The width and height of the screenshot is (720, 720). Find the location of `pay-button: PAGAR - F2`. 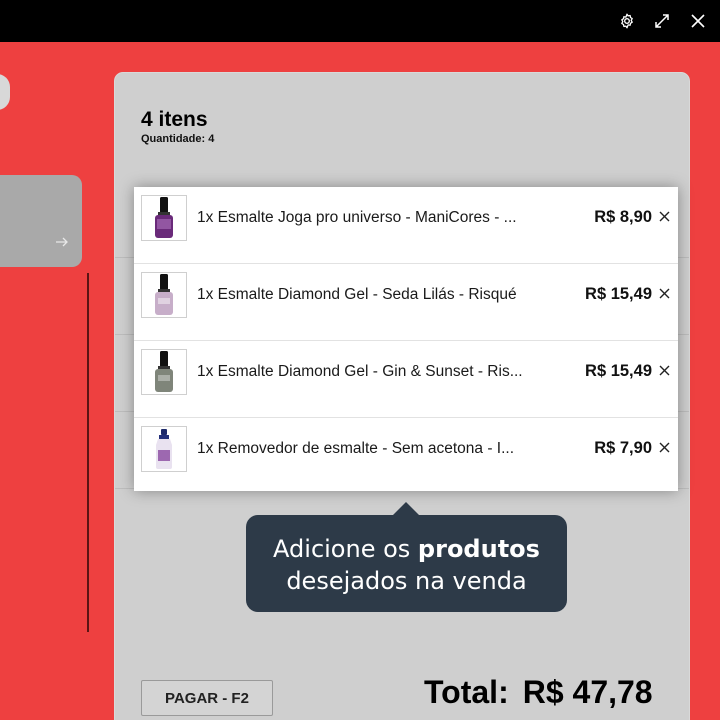

pay-button: PAGAR - F2 is located at coordinates (207, 698).